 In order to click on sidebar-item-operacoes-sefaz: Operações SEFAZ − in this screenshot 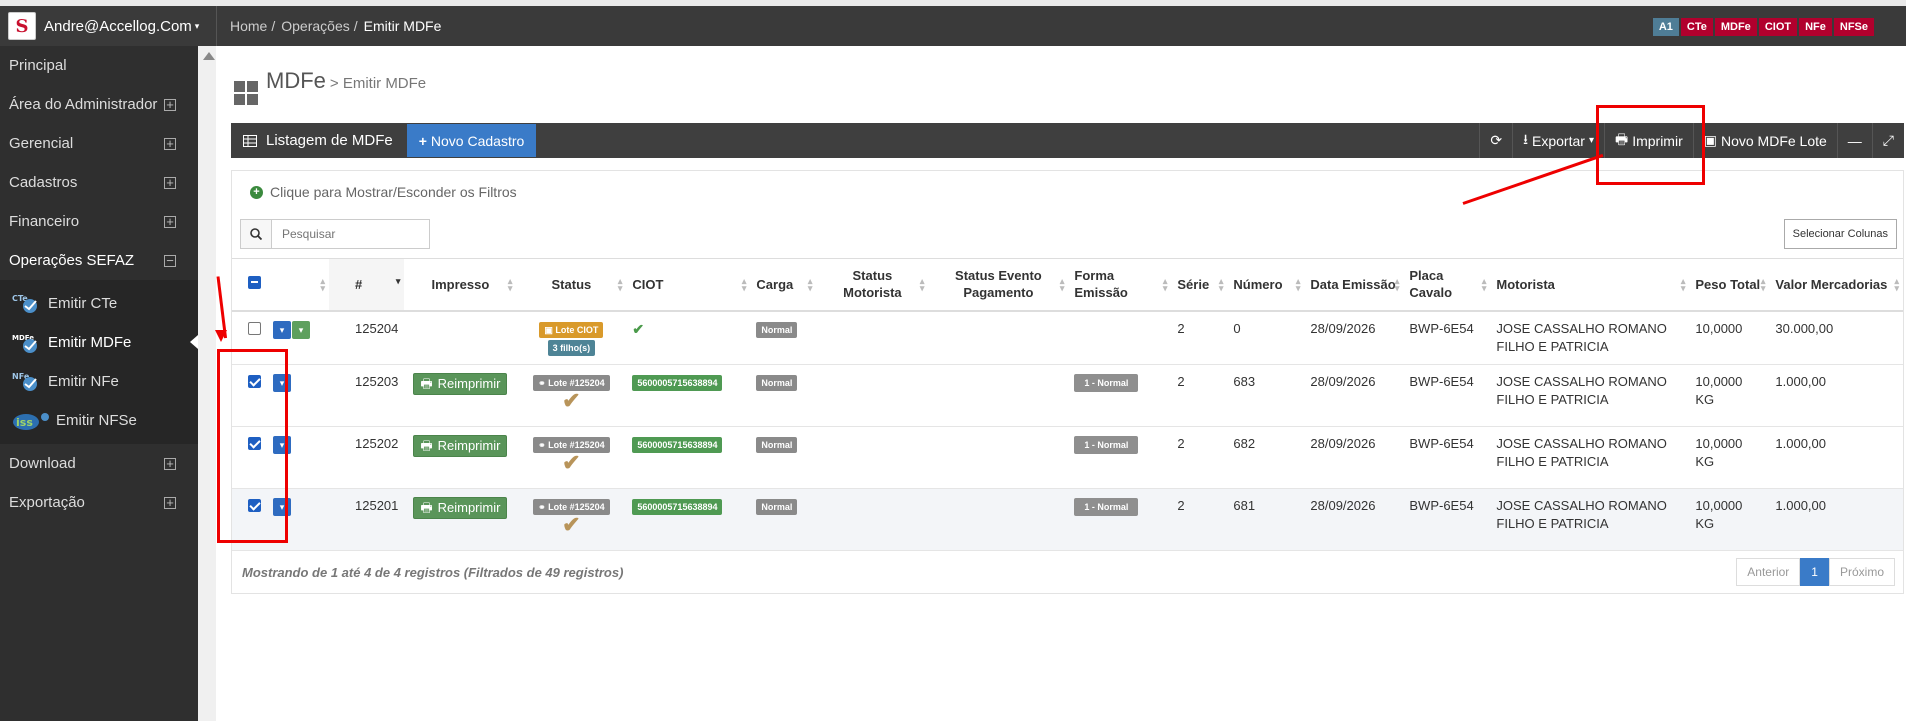, I will do `click(99, 260)`.